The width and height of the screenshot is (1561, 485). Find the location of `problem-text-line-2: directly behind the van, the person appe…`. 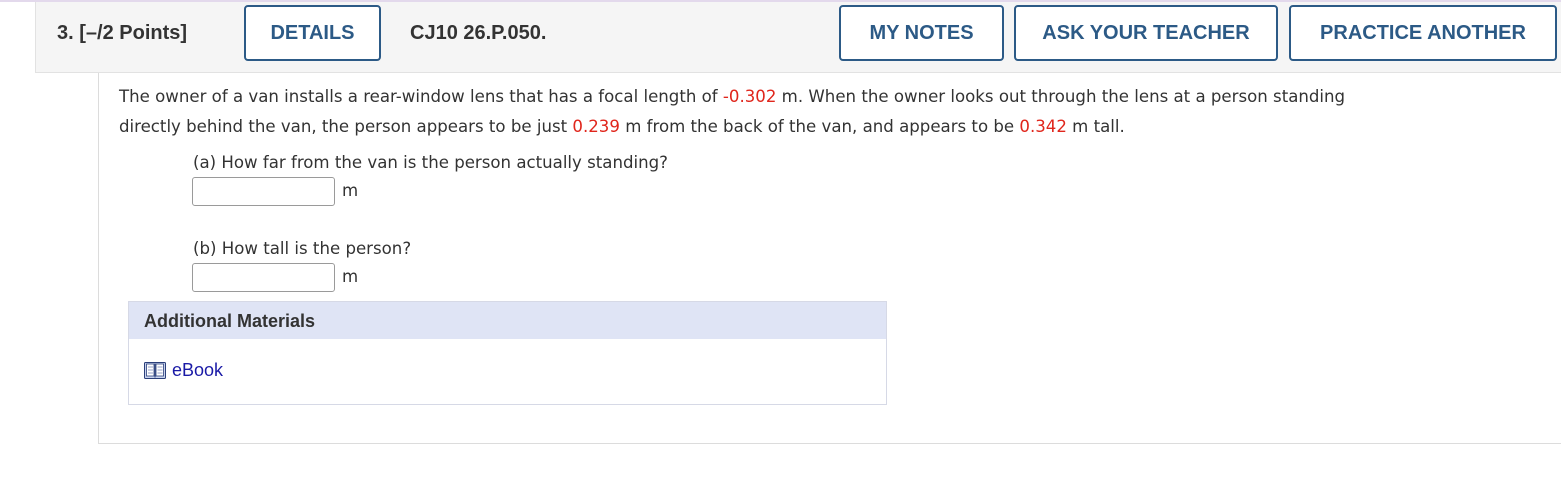

problem-text-line-2: directly behind the van, the person appe… is located at coordinates (622, 126).